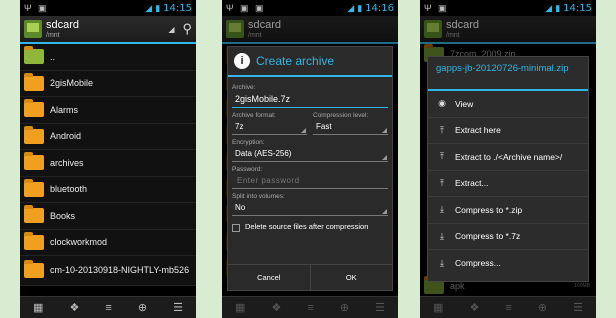 This screenshot has height=318, width=616. What do you see at coordinates (508, 74) in the screenshot?
I see `menu-title: gapps-jb-20120726-minimal.zip` at bounding box center [508, 74].